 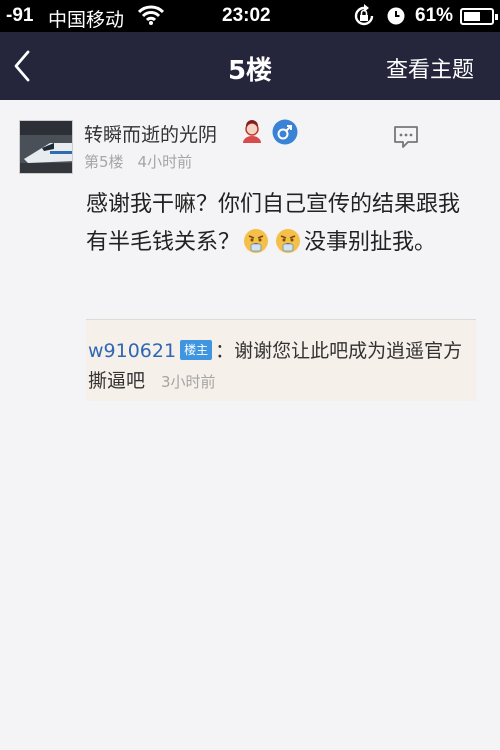 What do you see at coordinates (479, 16) in the screenshot?
I see `battery-icon` at bounding box center [479, 16].